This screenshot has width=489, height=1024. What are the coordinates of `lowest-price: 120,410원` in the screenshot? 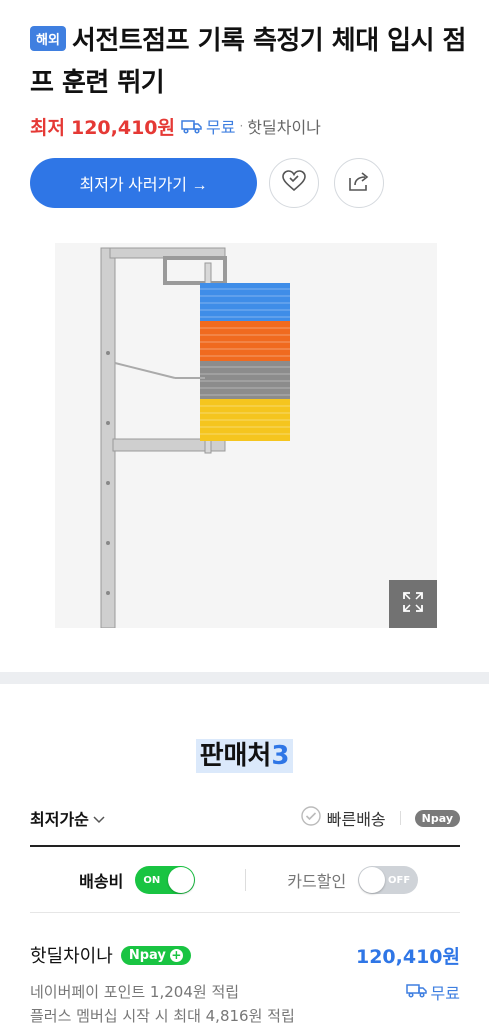 It's located at (122, 127).